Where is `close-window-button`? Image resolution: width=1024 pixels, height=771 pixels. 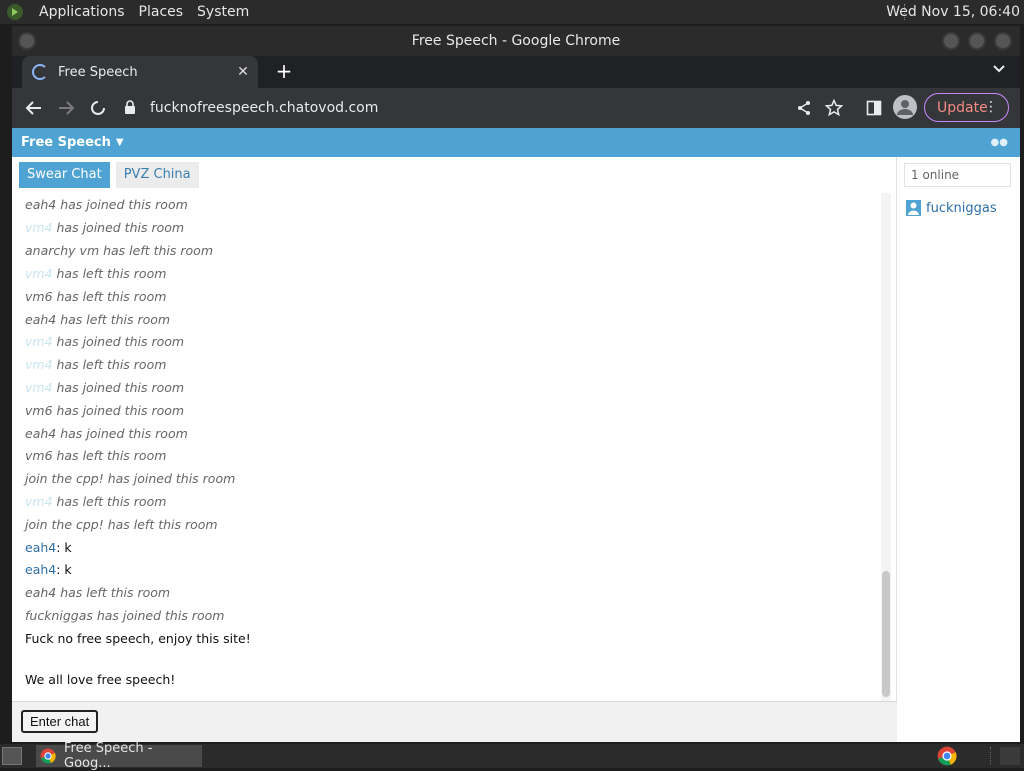 close-window-button is located at coordinates (1003, 41).